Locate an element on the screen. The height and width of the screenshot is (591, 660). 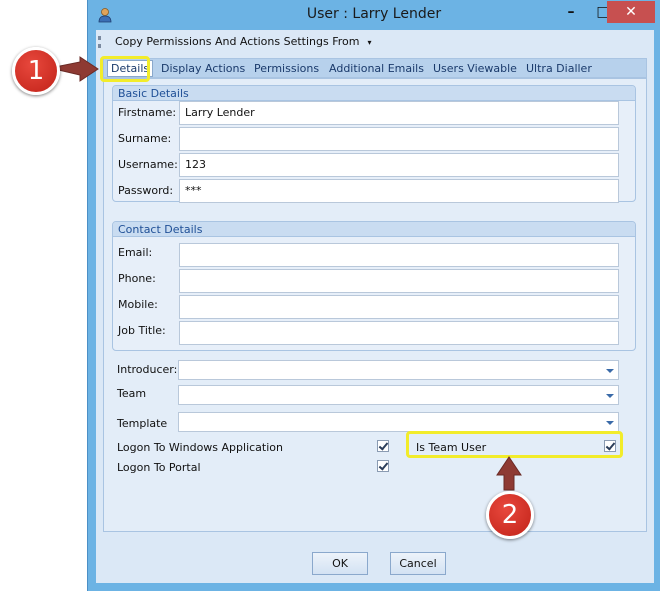
team-dropdown-icon is located at coordinates (610, 396).